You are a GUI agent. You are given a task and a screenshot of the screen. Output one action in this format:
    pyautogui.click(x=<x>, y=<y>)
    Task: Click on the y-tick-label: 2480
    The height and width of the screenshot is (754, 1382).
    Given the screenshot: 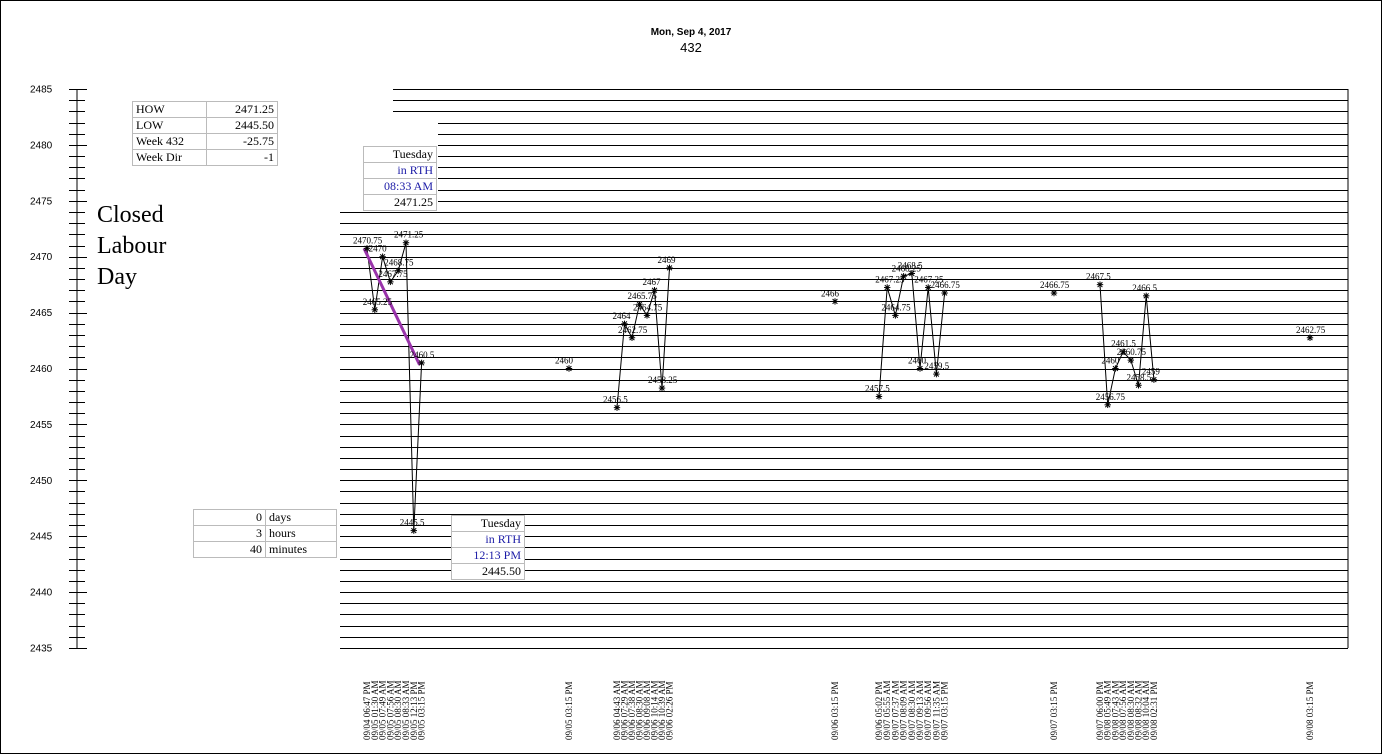 What is the action you would take?
    pyautogui.click(x=41, y=145)
    